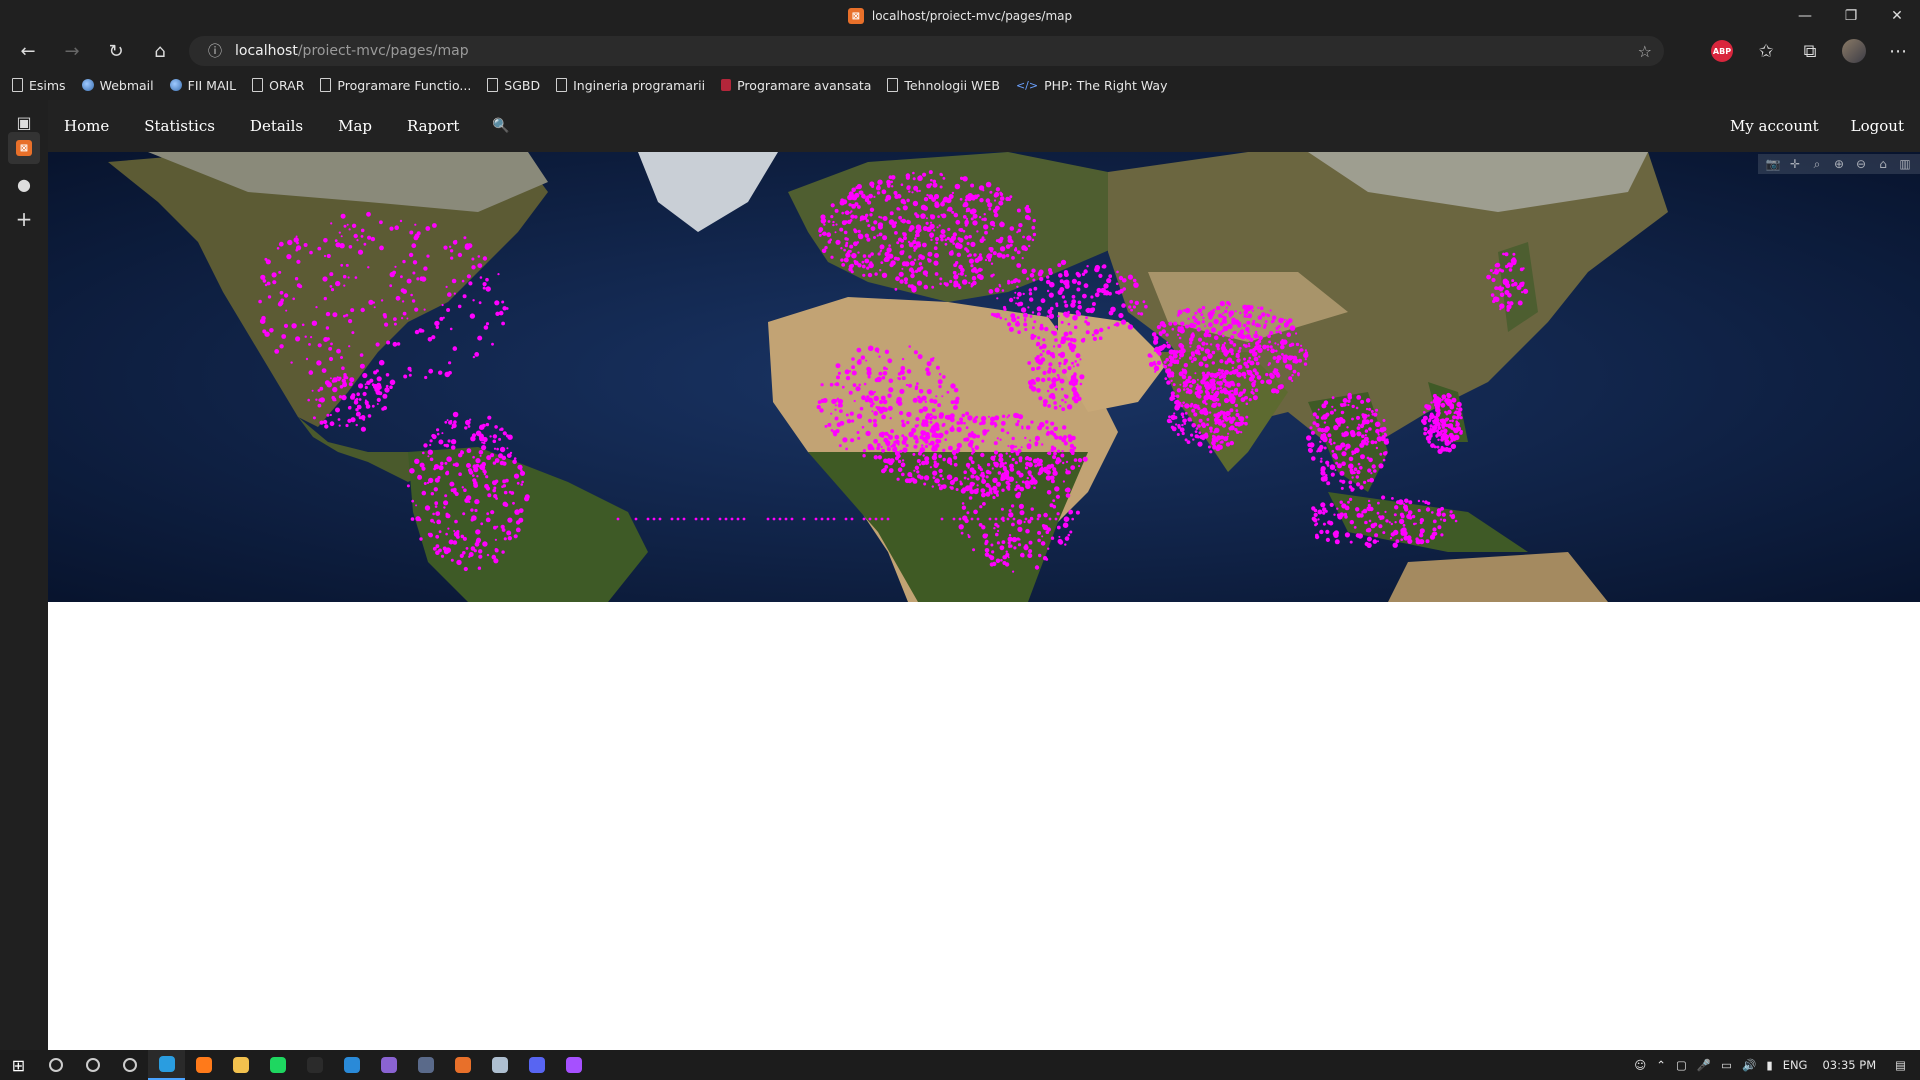  What do you see at coordinates (1645, 51) in the screenshot?
I see `add-favorite-icon: ☆` at bounding box center [1645, 51].